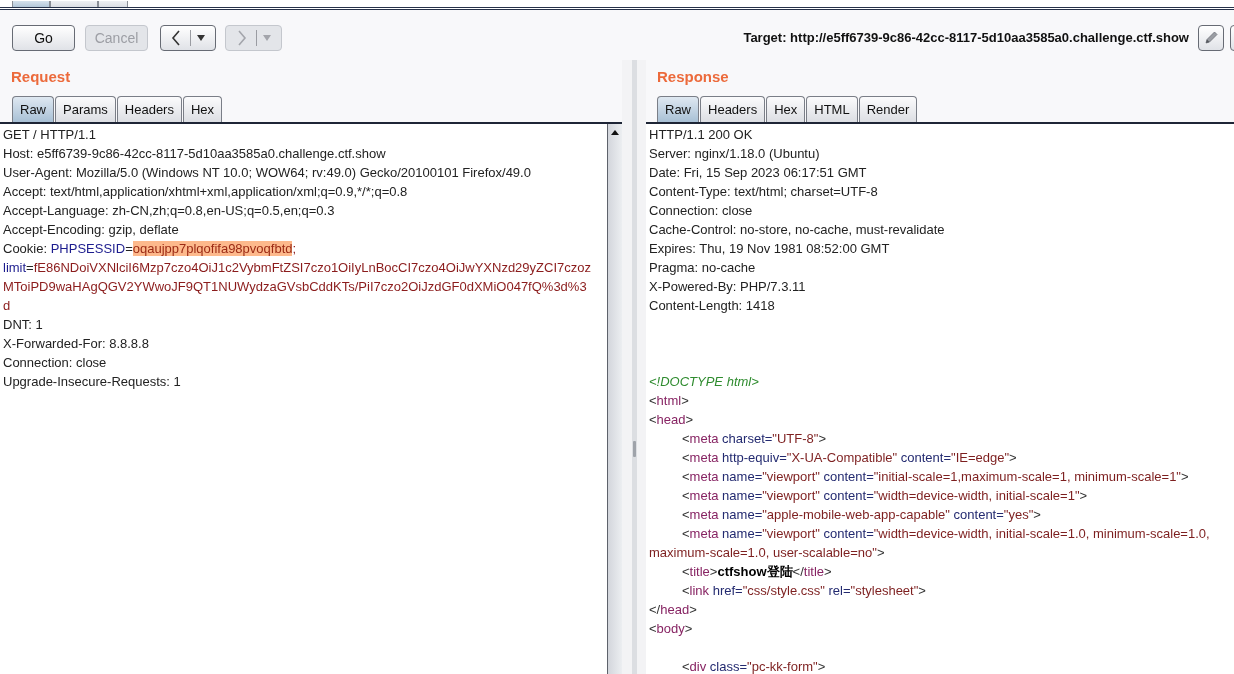 The image size is (1234, 674). Describe the element at coordinates (804, 591) in the screenshot. I see `code-line: <link href="css/style.css" rel="stylesheet">` at that location.